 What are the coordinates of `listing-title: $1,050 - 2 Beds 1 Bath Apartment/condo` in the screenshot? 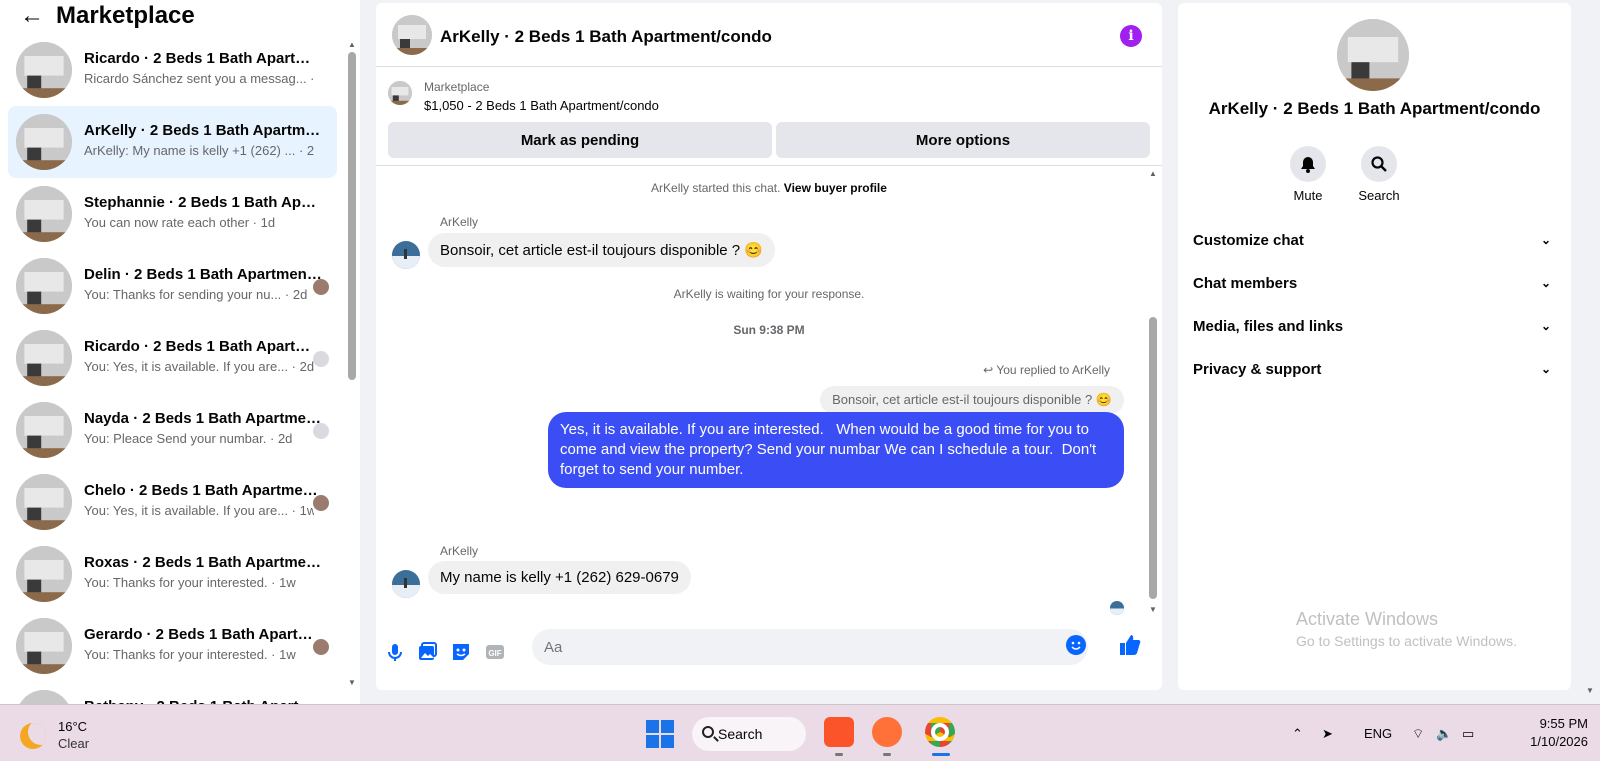 It's located at (541, 105).